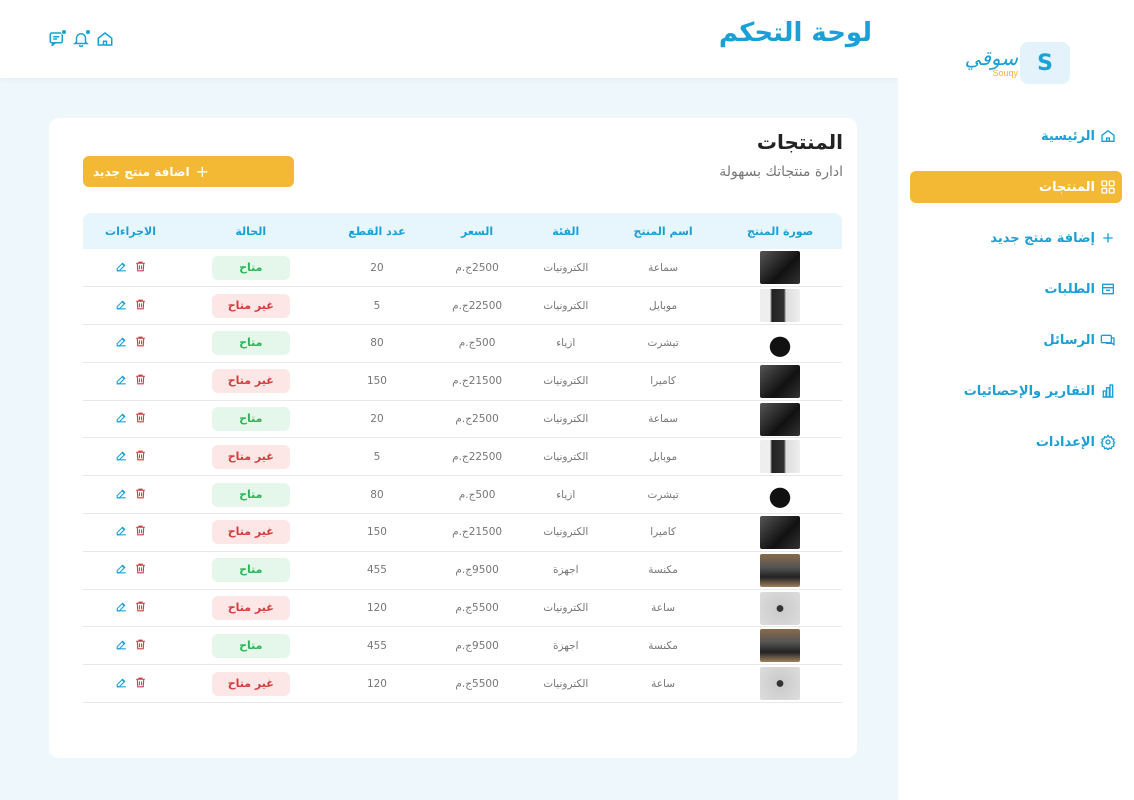 The width and height of the screenshot is (1134, 800). What do you see at coordinates (799, 142) in the screenshot?
I see `section-title: المنتجات` at bounding box center [799, 142].